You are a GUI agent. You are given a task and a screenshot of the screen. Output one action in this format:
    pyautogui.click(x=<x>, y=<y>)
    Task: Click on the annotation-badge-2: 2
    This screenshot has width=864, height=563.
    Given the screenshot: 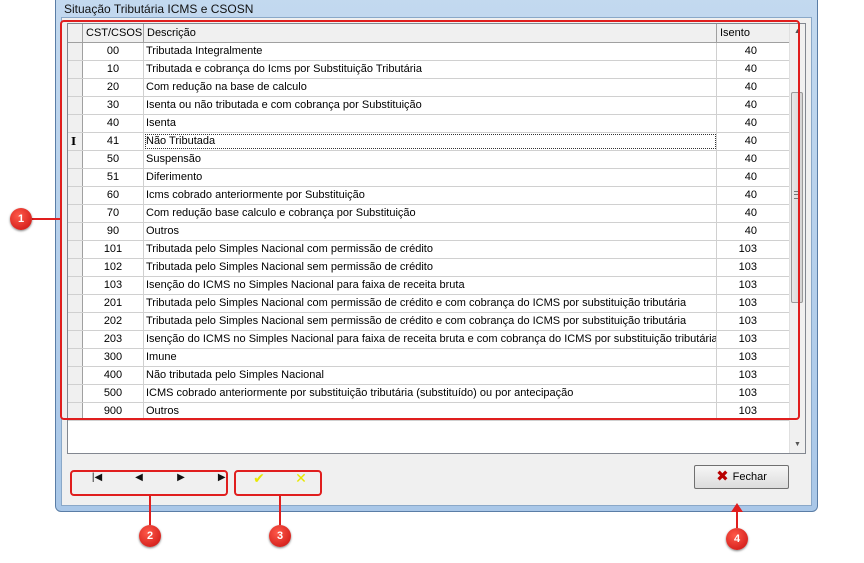 What is the action you would take?
    pyautogui.click(x=150, y=536)
    